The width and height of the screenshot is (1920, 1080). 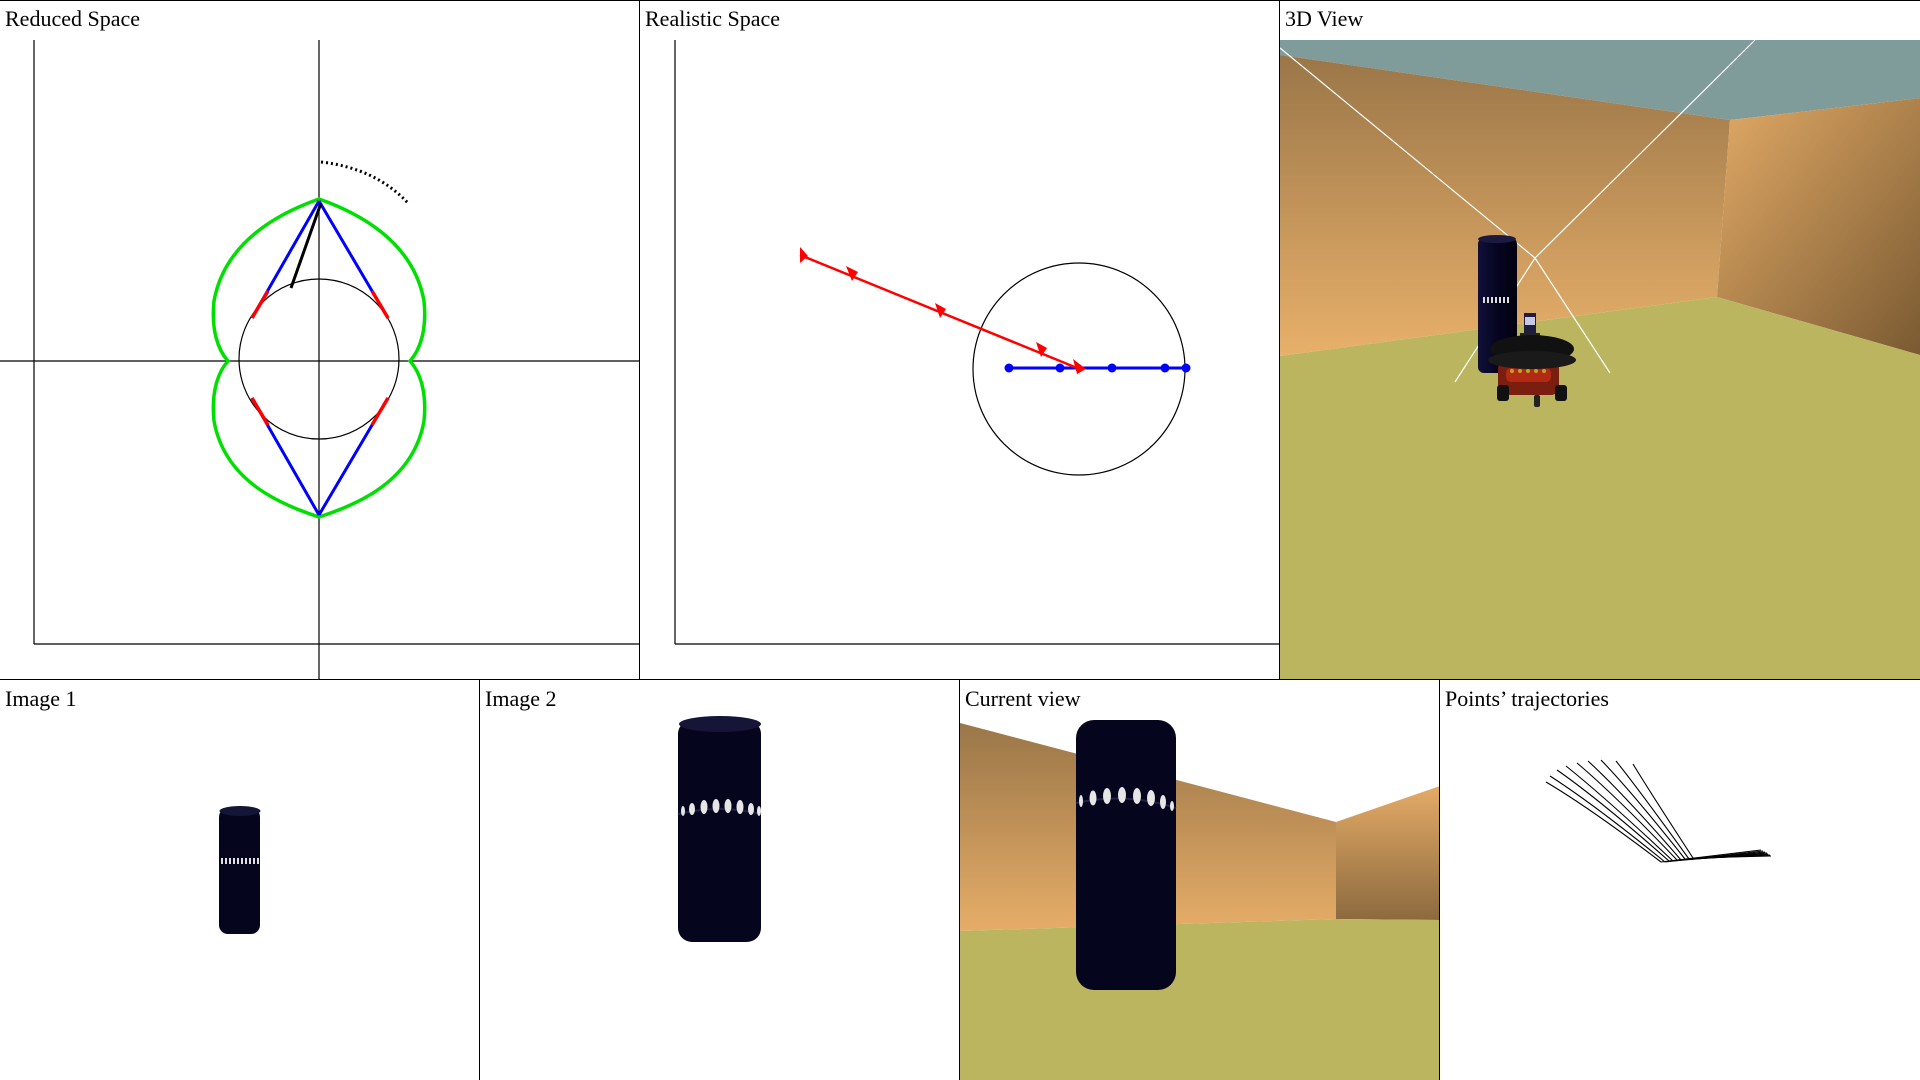 I want to click on image-1-panel: Image 1, so click(x=240, y=880).